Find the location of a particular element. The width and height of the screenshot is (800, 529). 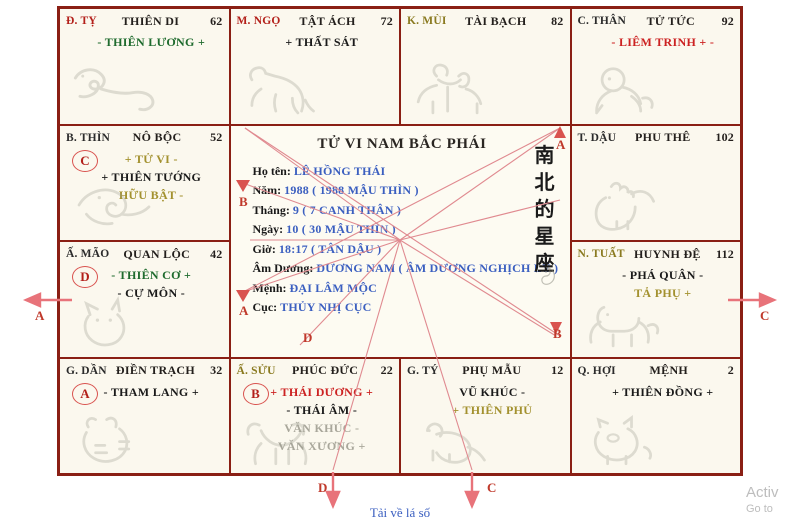

chi-label: G. TÝ is located at coordinates (423, 370).